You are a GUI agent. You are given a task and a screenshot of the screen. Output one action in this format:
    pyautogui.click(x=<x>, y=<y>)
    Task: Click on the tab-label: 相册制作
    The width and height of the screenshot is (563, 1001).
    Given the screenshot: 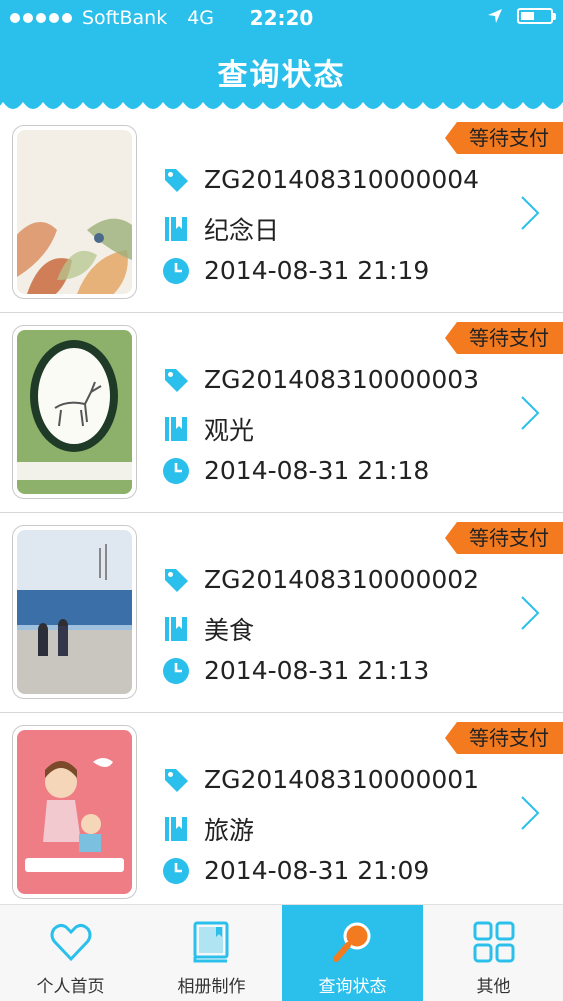 What is the action you would take?
    pyautogui.click(x=211, y=987)
    